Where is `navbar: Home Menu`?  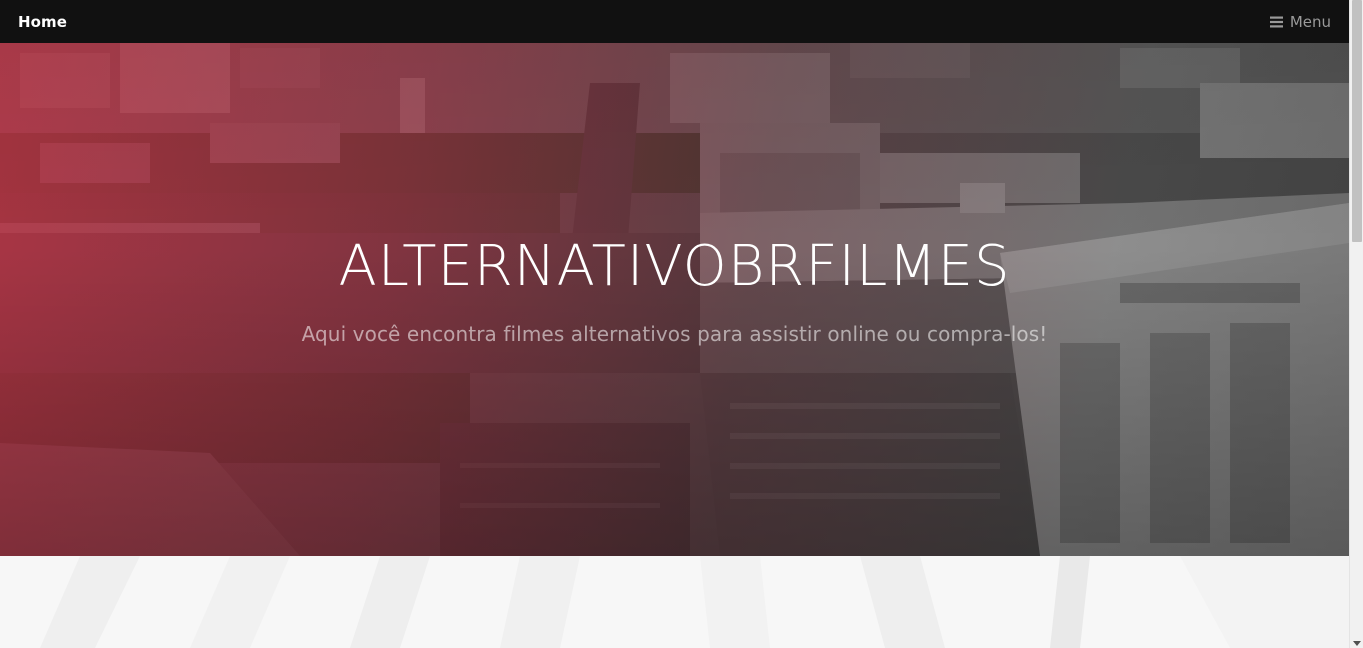
navbar: Home Menu is located at coordinates (674, 21).